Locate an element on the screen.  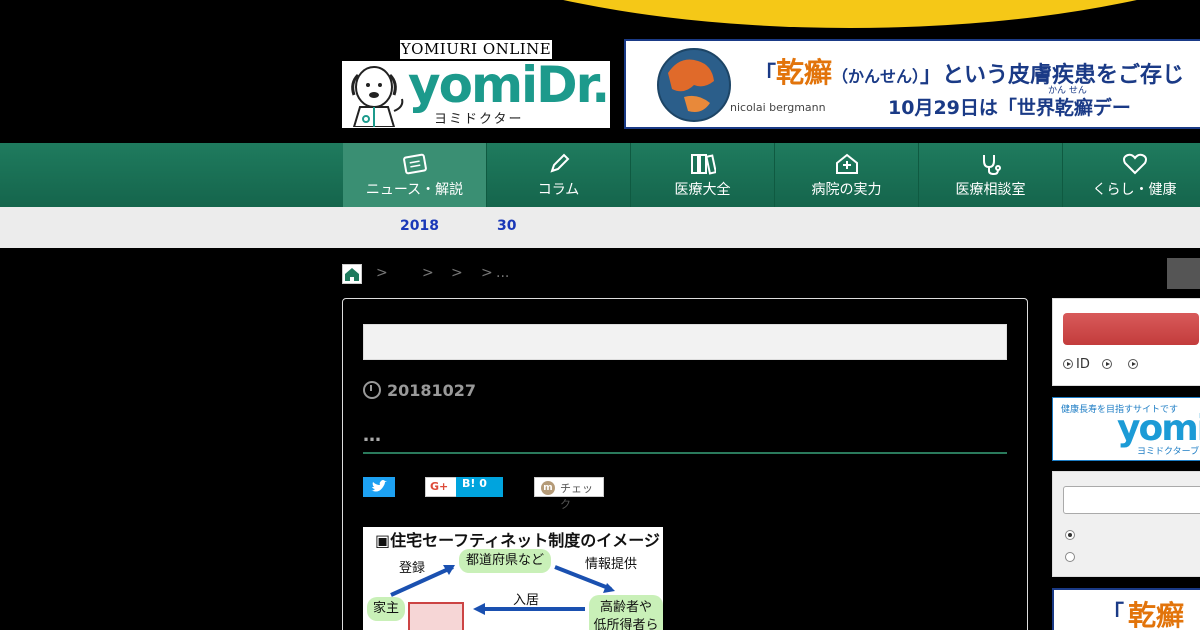
news-icon is located at coordinates (414, 164).